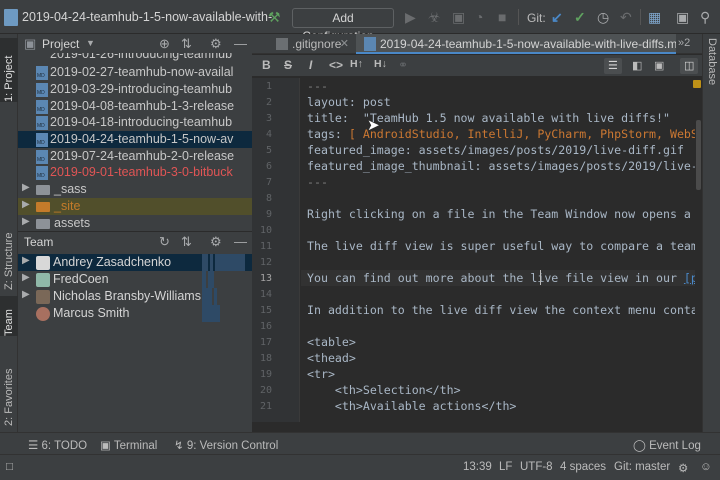  I want to click on chevron-down-icon: ▼, so click(90, 43).